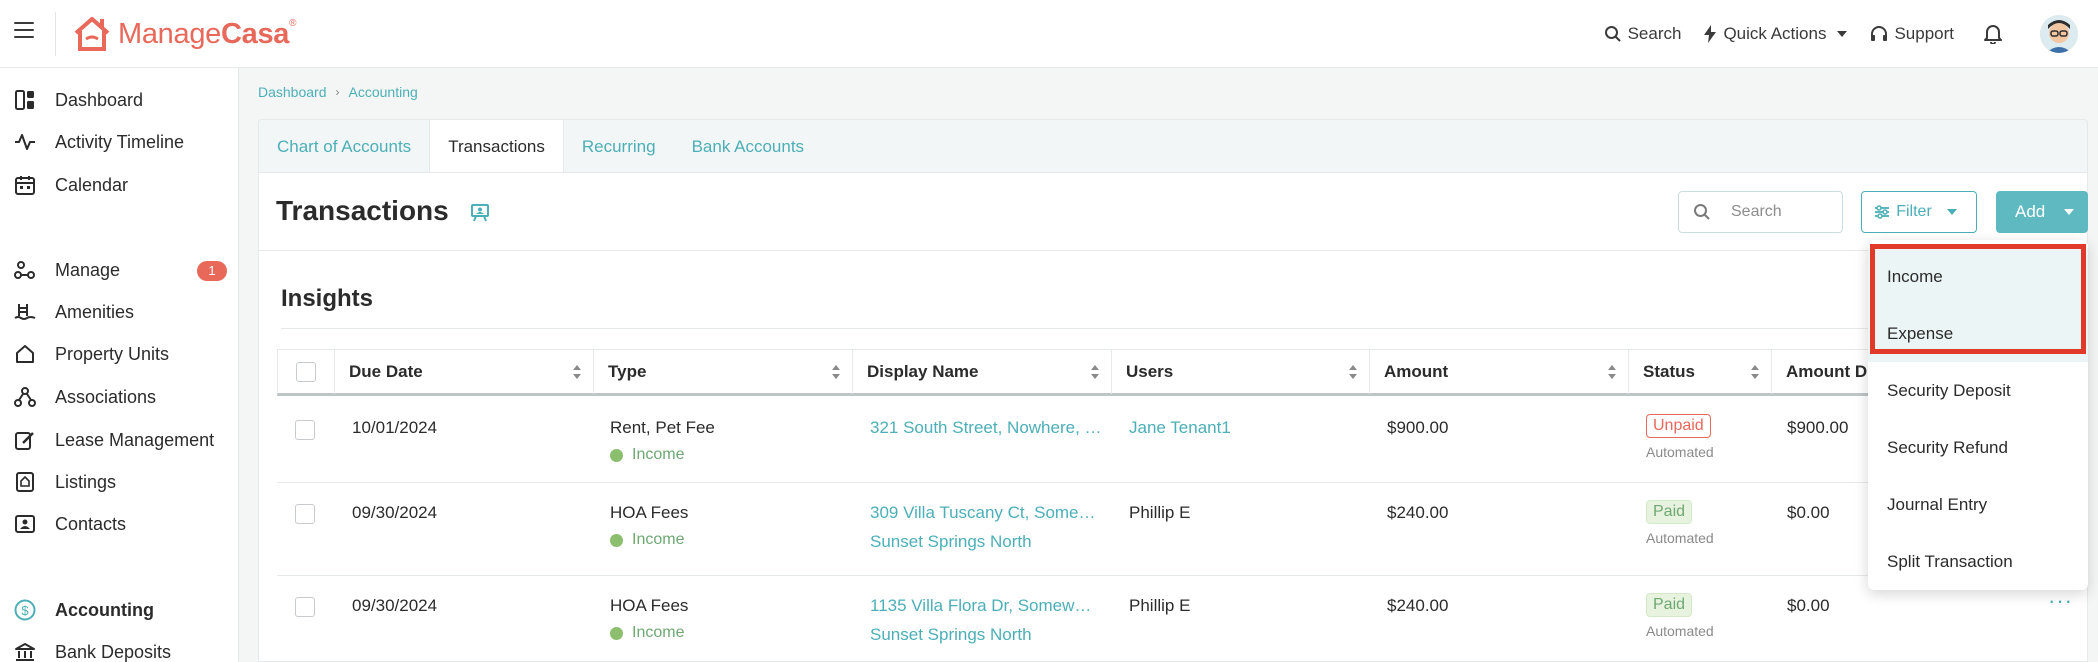 This screenshot has width=2098, height=662. Describe the element at coordinates (92, 184) in the screenshot. I see `sidebar-item-label: Calendar` at that location.